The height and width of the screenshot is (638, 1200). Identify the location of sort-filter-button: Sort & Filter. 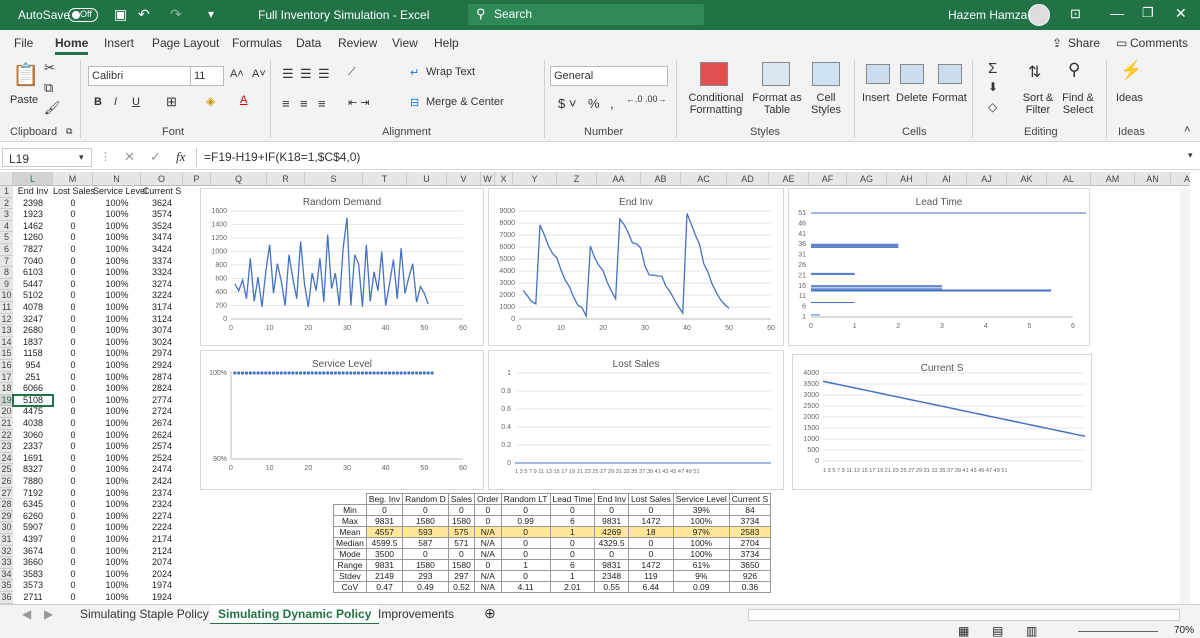
(1038, 104).